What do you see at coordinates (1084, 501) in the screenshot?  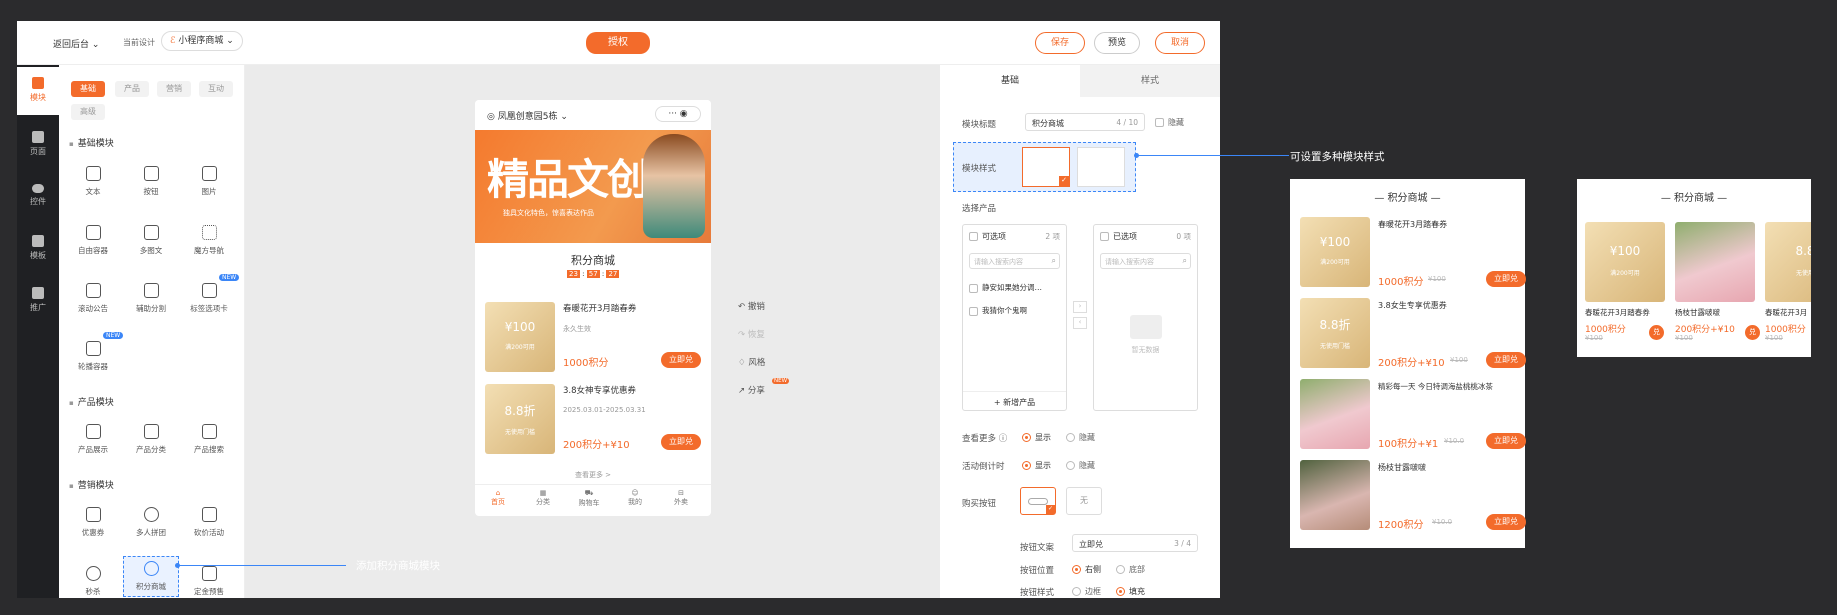 I see `buy-button-style-none: 无` at bounding box center [1084, 501].